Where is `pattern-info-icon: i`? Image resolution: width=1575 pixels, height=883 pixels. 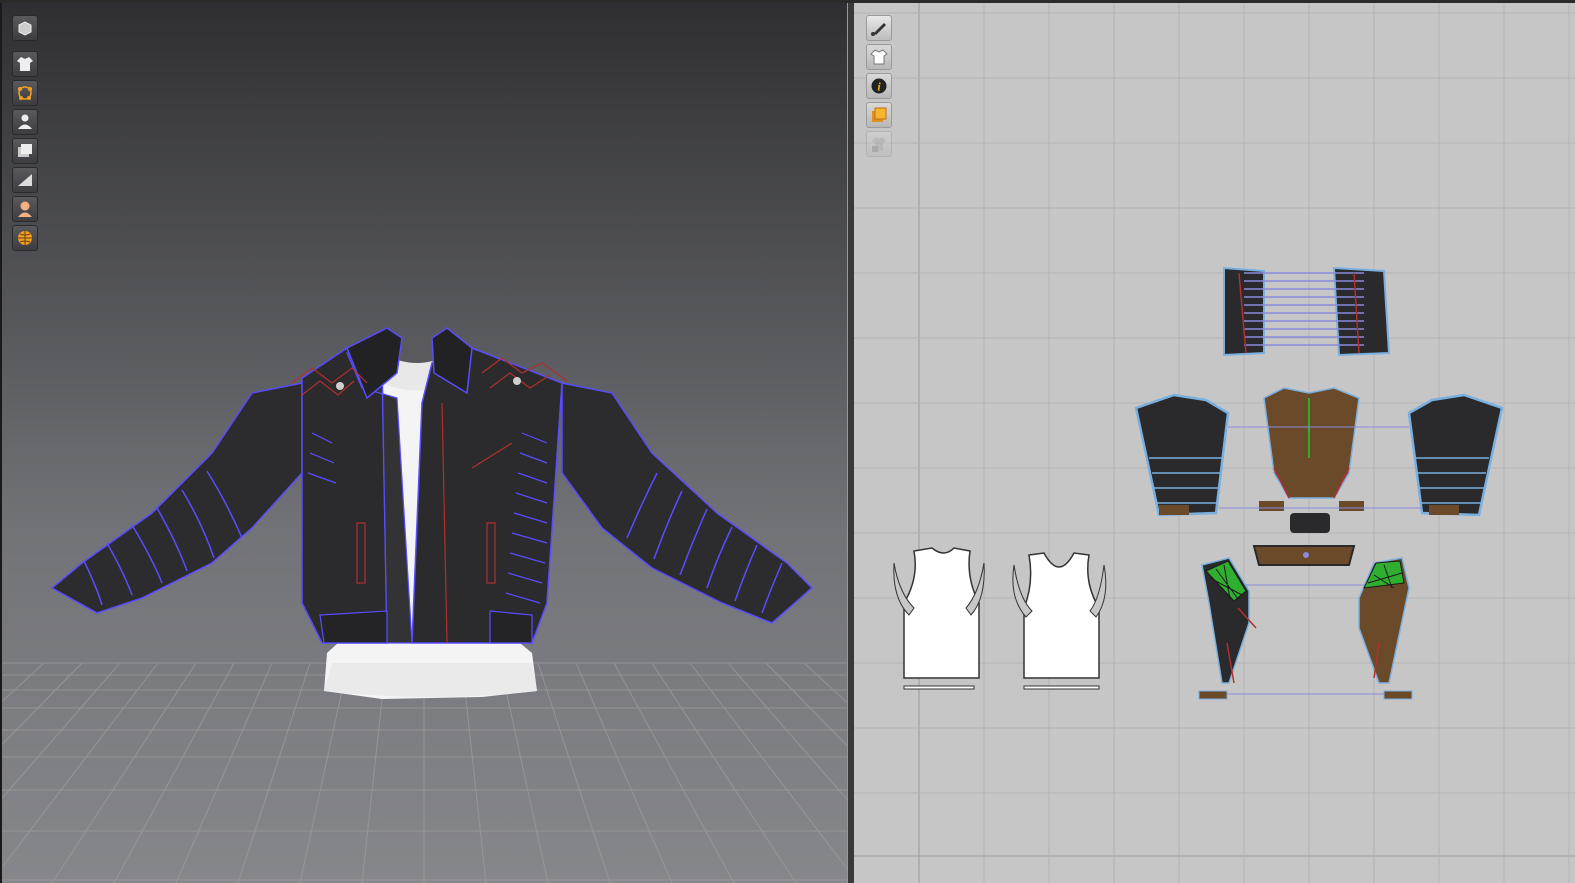
pattern-info-icon: i is located at coordinates (879, 86).